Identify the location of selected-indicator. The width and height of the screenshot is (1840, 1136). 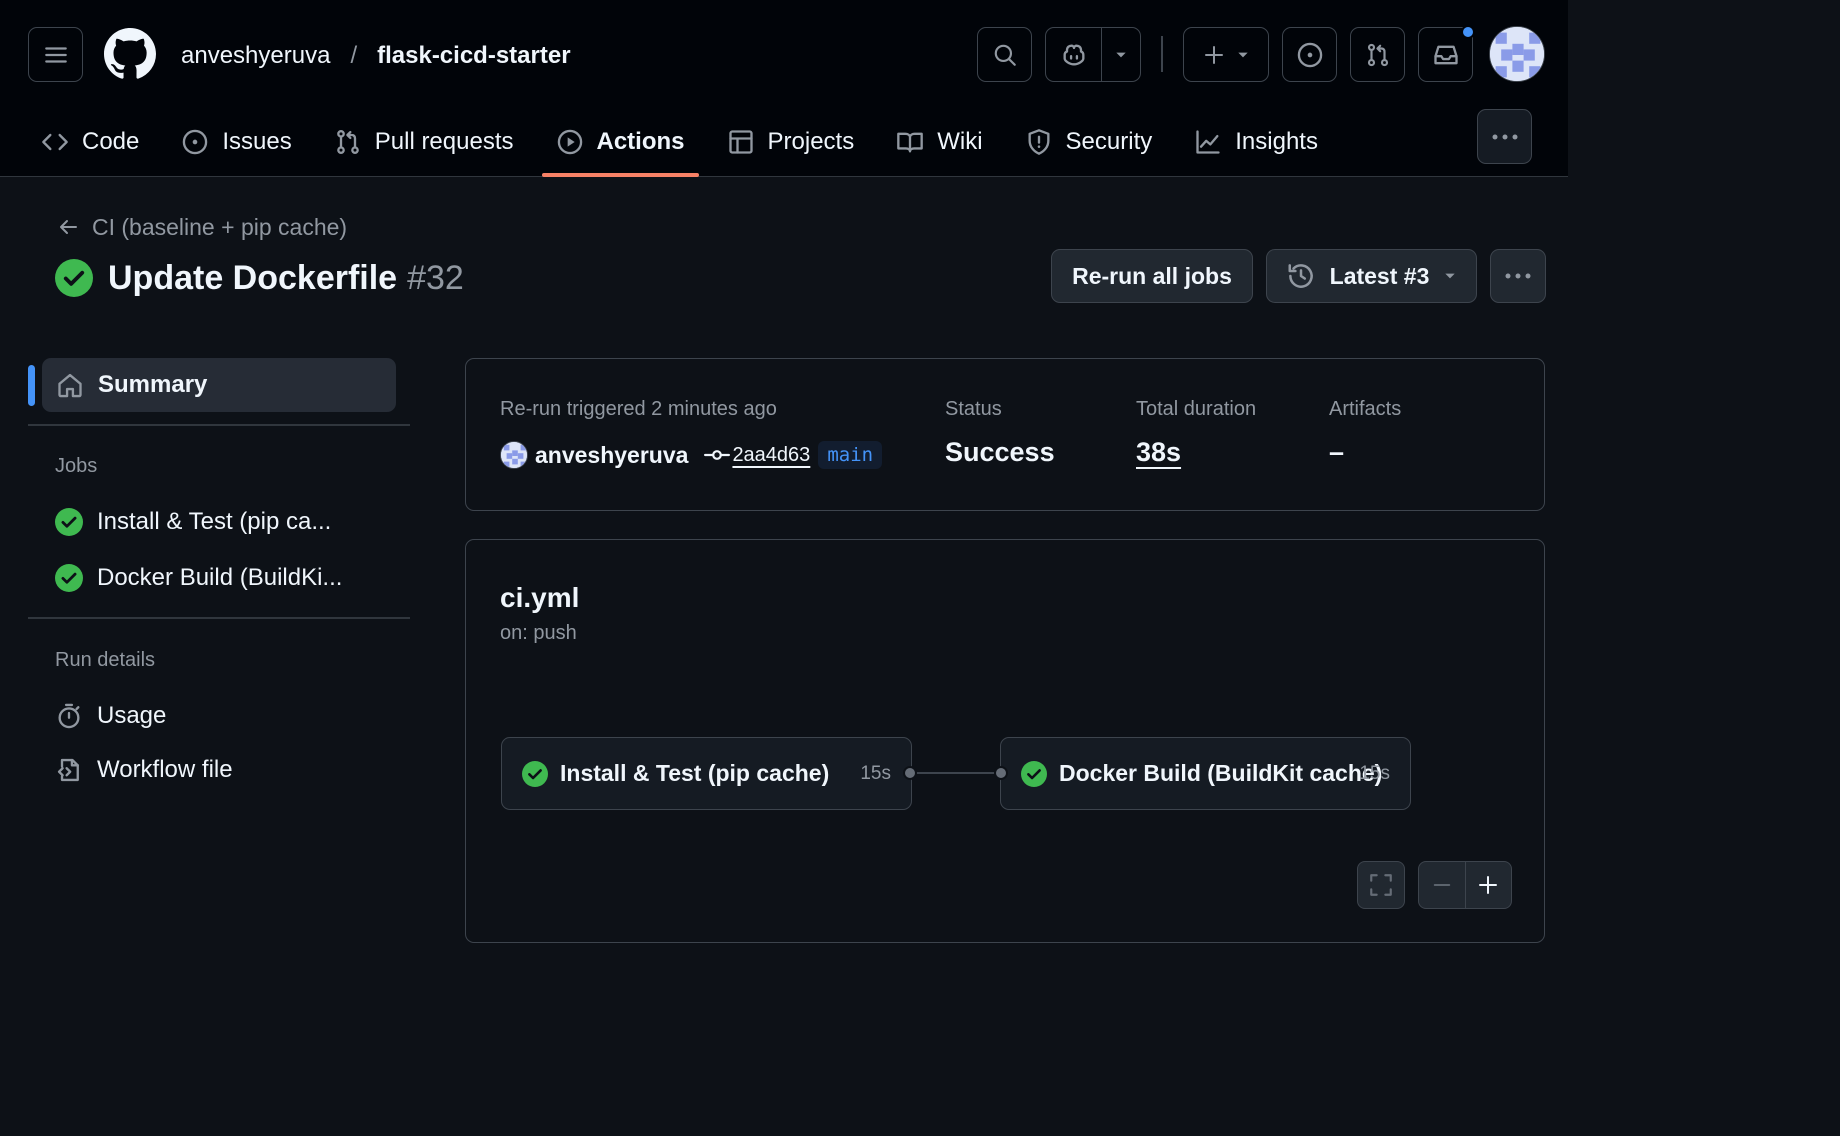
(31, 385).